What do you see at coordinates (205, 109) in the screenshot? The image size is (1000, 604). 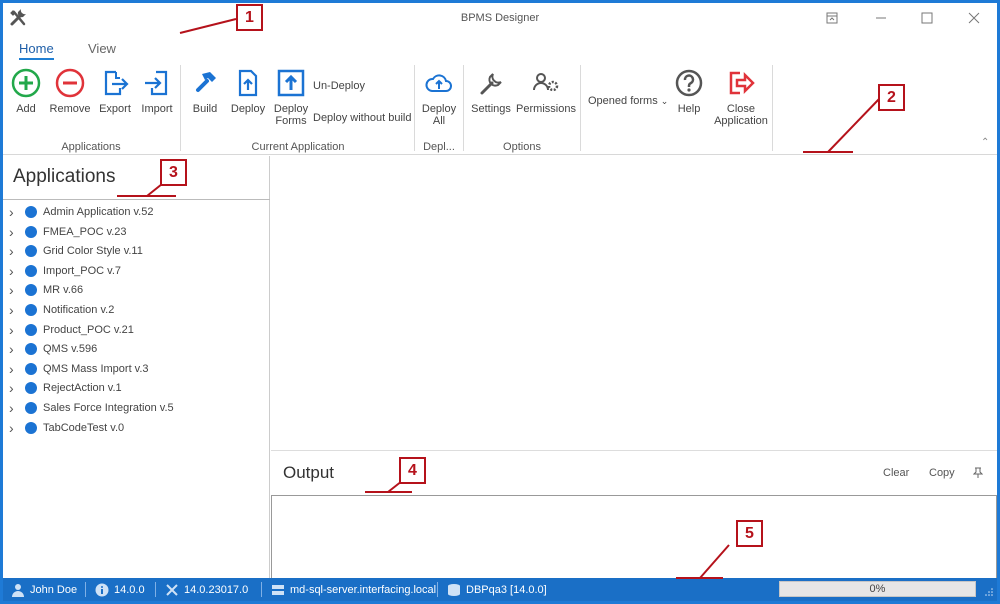 I see `build-label: Build` at bounding box center [205, 109].